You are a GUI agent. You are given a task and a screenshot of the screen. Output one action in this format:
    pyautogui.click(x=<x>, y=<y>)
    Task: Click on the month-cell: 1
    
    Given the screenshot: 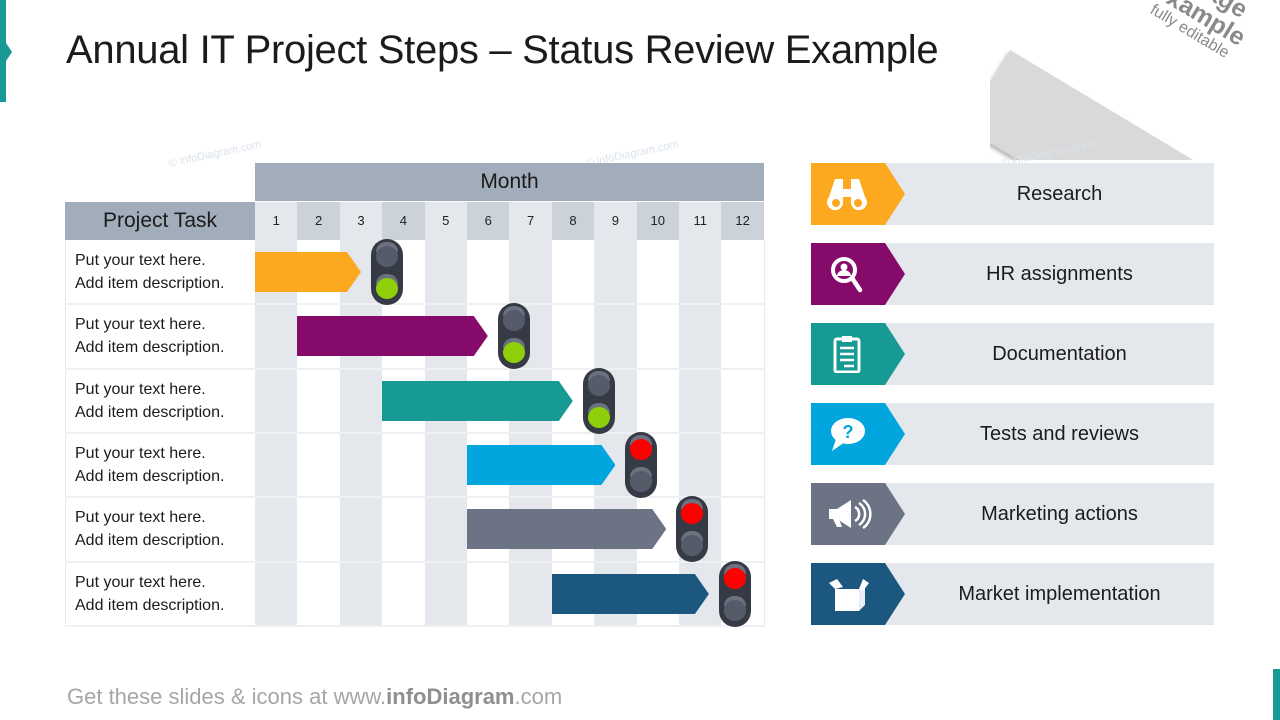 What is the action you would take?
    pyautogui.click(x=276, y=221)
    